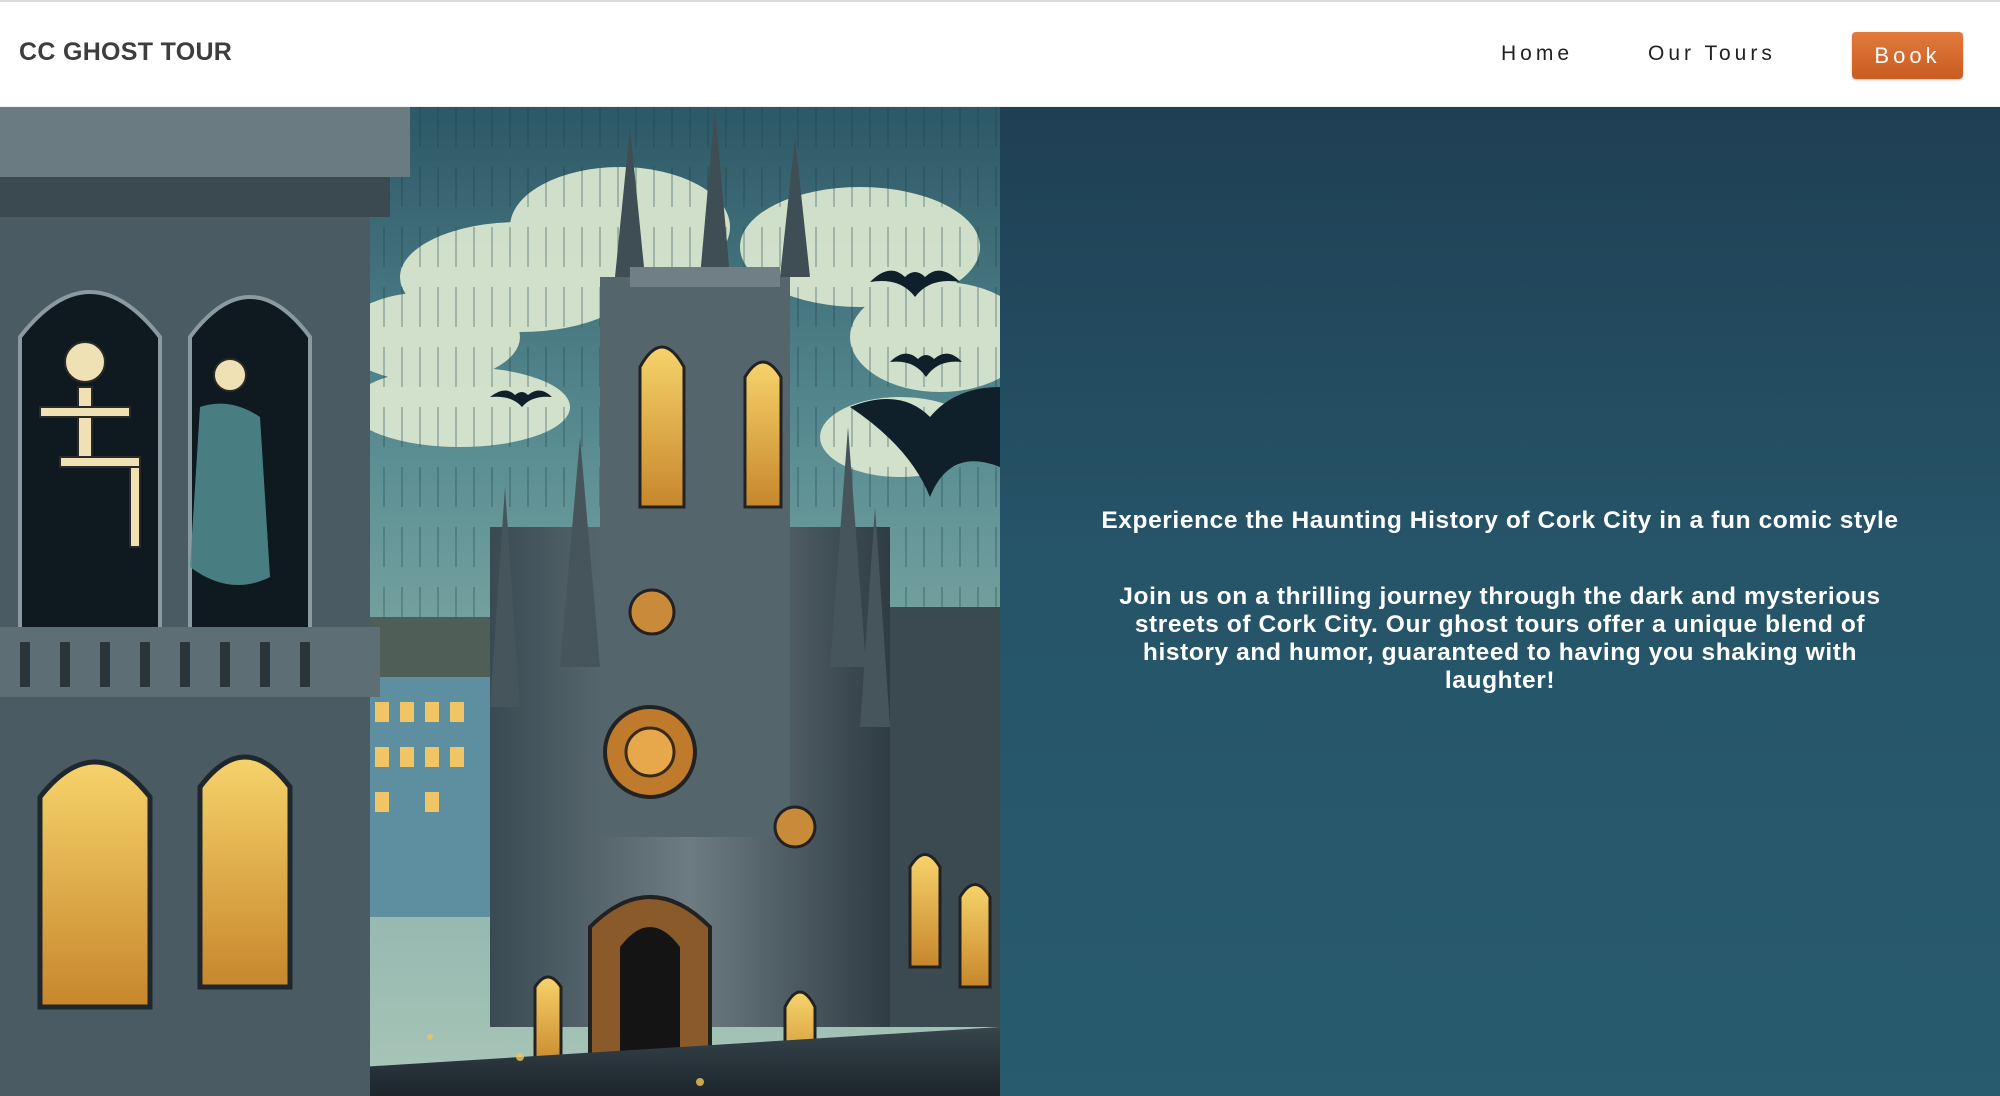 The width and height of the screenshot is (2000, 1096). Describe the element at coordinates (125, 52) in the screenshot. I see `brand-logo: CC GHOST TOUR` at that location.